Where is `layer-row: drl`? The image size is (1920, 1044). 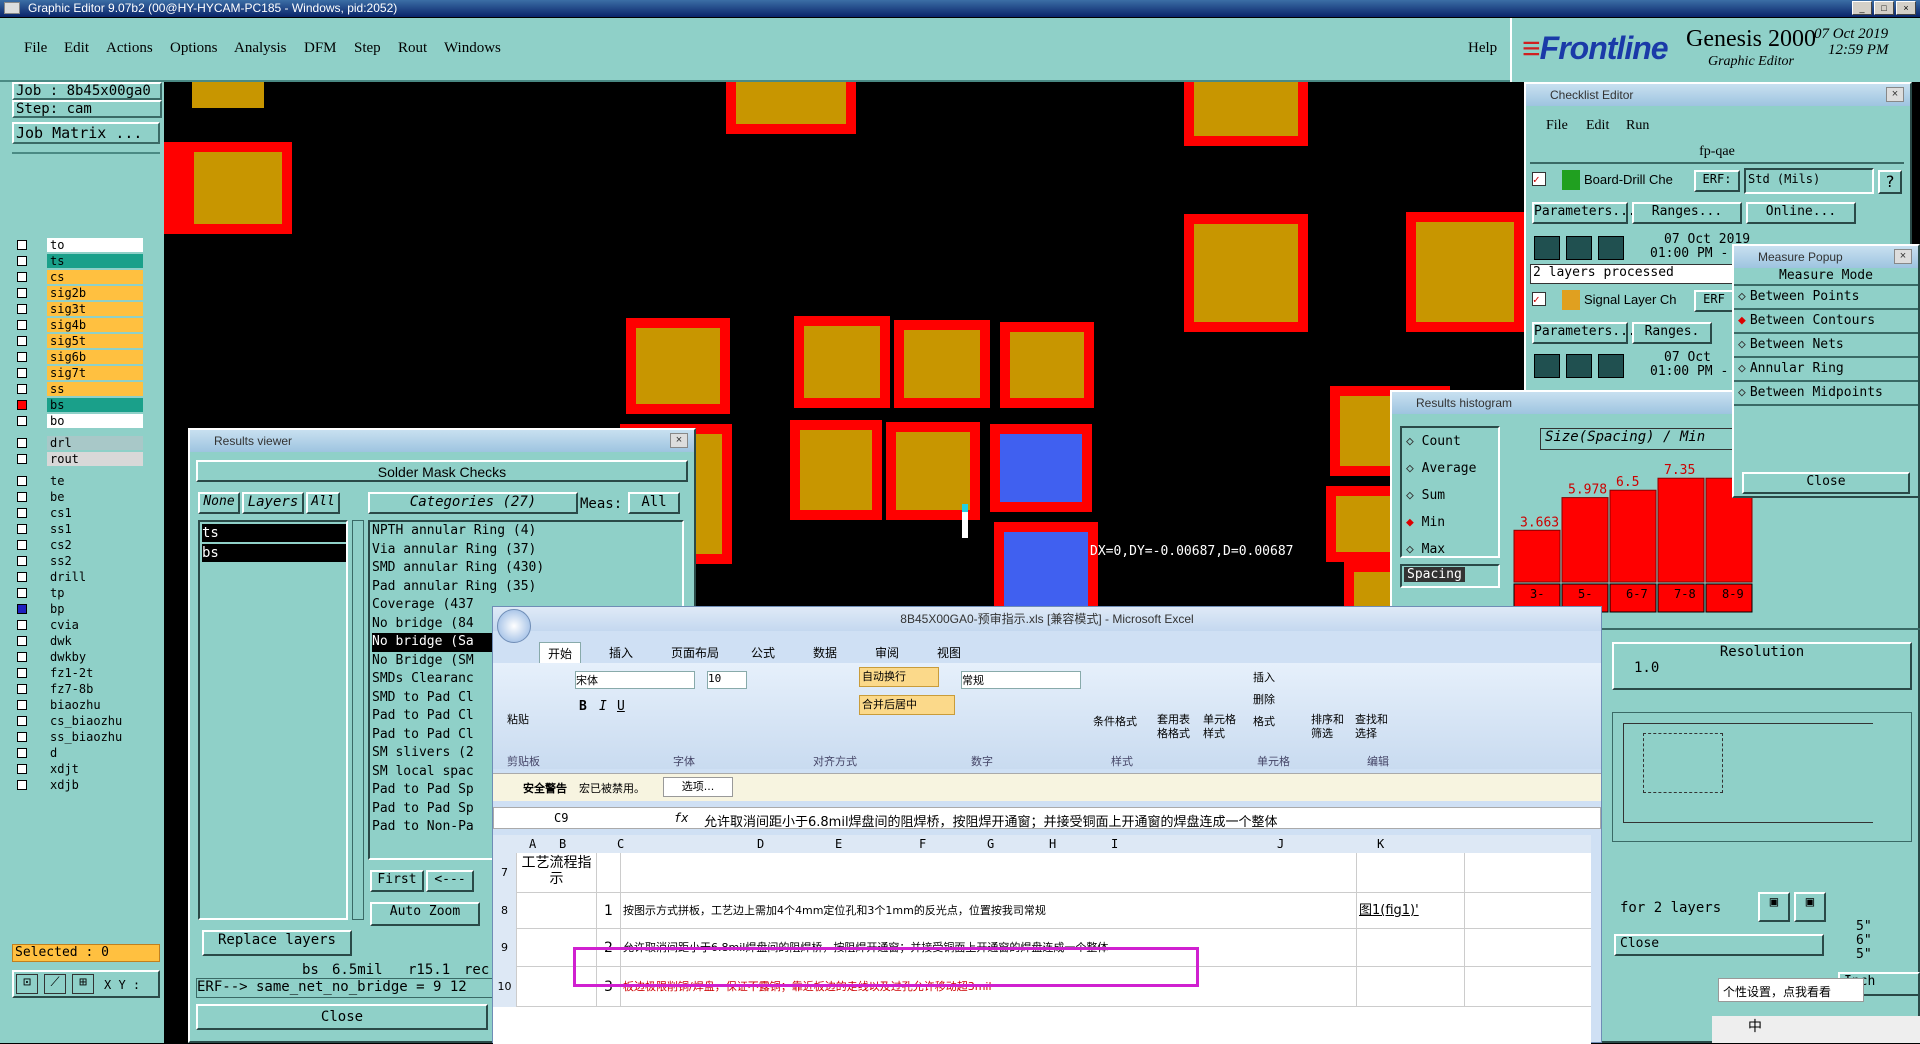
layer-row: drl is located at coordinates (86, 443).